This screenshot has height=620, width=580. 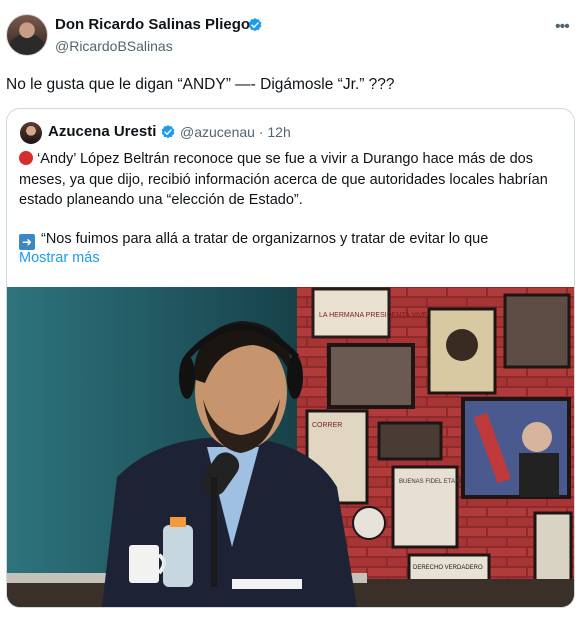 What do you see at coordinates (448, 568) in the screenshot?
I see `poster-text: DERECHO VERDADERO` at bounding box center [448, 568].